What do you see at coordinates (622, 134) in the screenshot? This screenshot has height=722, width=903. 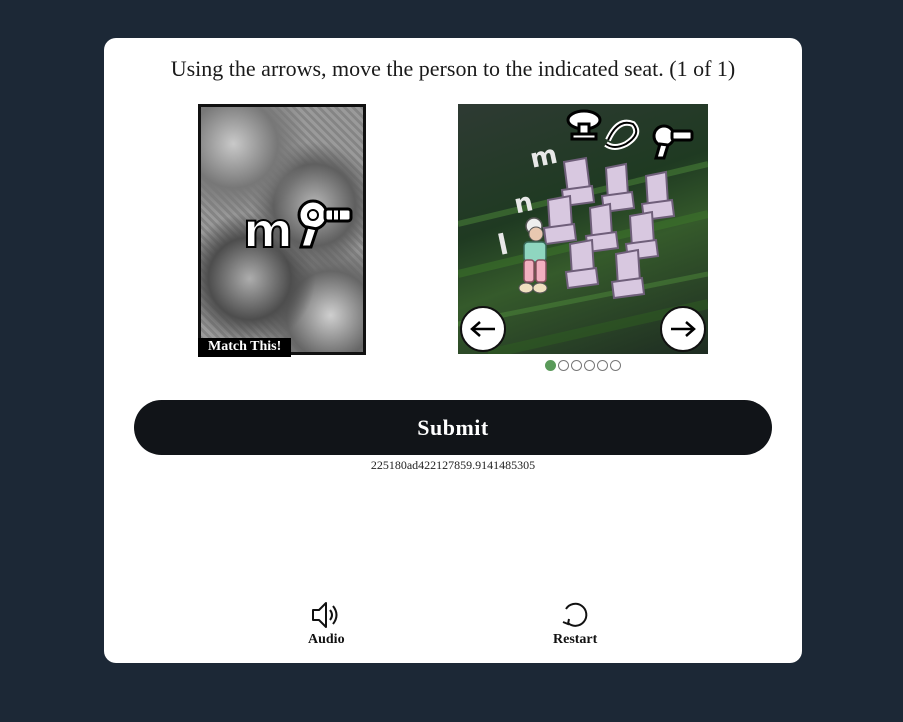 I see `rope-icon` at bounding box center [622, 134].